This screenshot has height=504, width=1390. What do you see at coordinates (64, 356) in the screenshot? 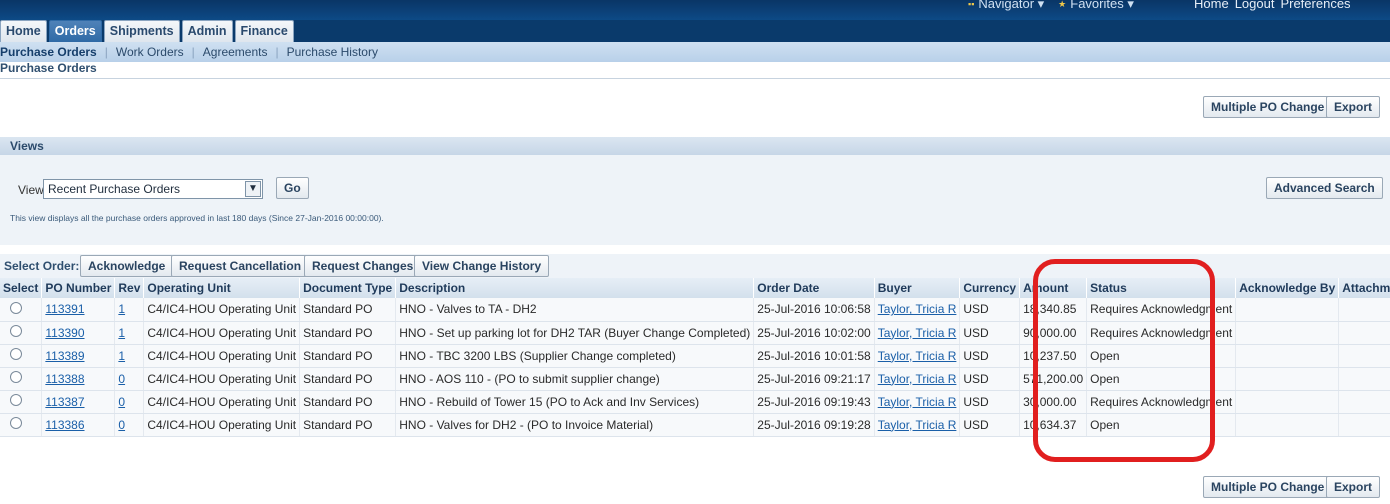
I see `po-number-link: 113389` at bounding box center [64, 356].